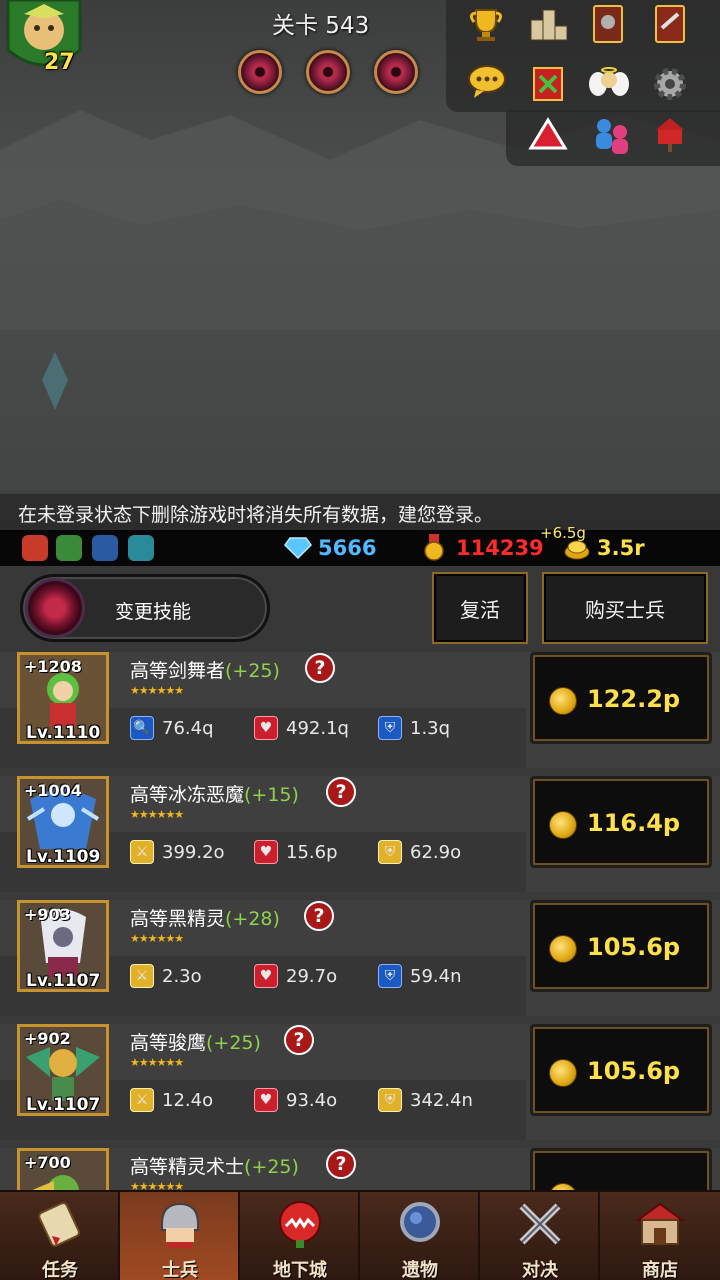 This screenshot has width=720, height=1280. What do you see at coordinates (634, 699) in the screenshot?
I see `soldier-price: 122.2p` at bounding box center [634, 699].